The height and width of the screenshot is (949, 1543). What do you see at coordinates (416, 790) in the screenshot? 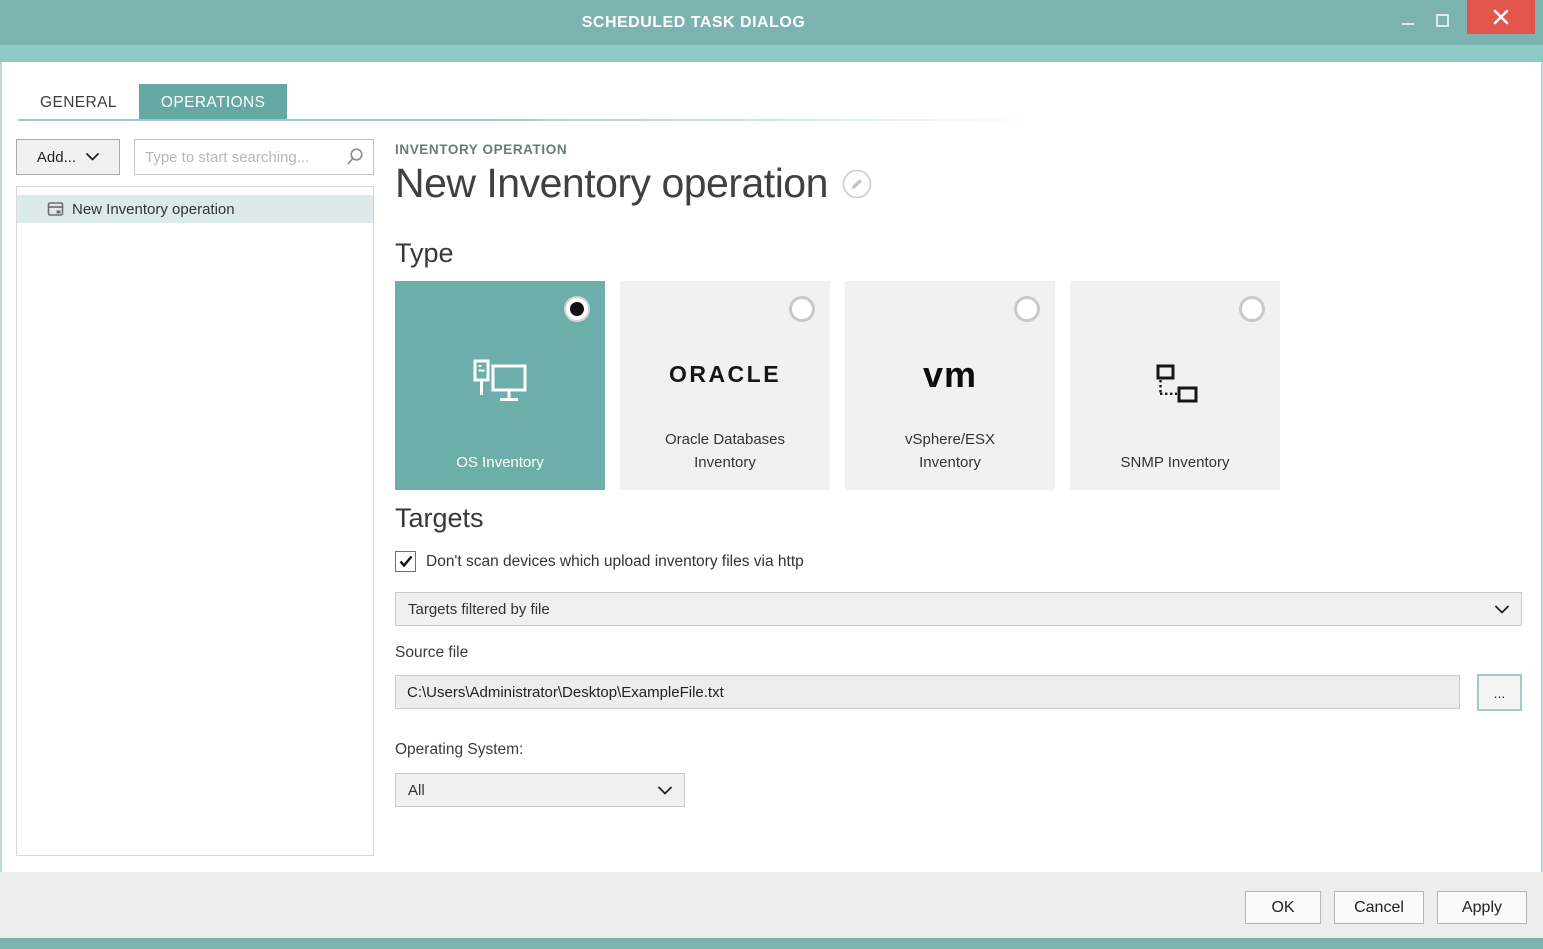
I see `operating-system-value: All` at bounding box center [416, 790].